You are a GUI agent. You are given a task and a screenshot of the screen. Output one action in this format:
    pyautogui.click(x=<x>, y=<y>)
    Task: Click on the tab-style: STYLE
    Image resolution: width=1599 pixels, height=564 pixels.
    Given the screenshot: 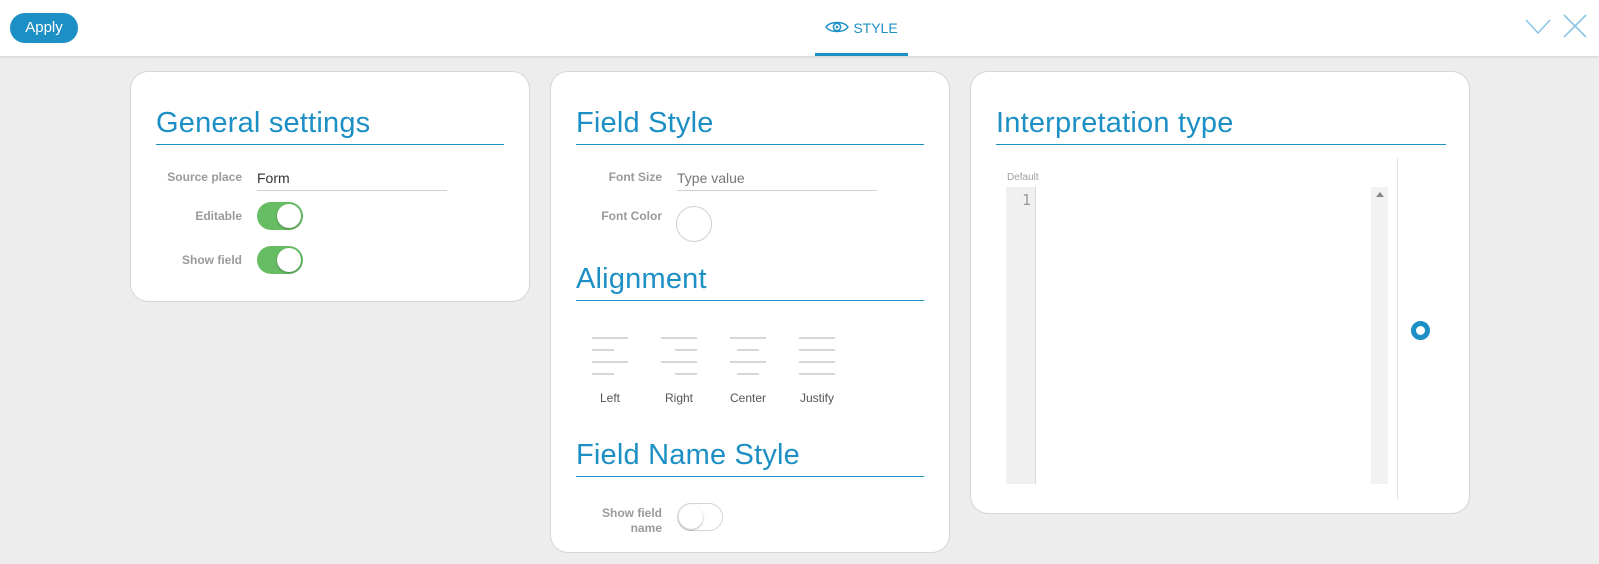 What is the action you would take?
    pyautogui.click(x=861, y=28)
    